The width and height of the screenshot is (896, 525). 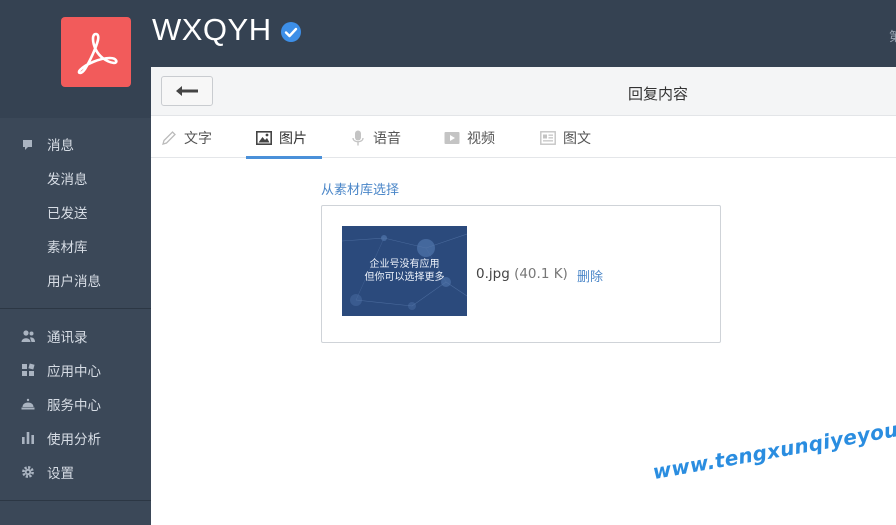 What do you see at coordinates (523, 137) in the screenshot?
I see `content-type-tabs: 文字 图片 语音 视频 图文` at bounding box center [523, 137].